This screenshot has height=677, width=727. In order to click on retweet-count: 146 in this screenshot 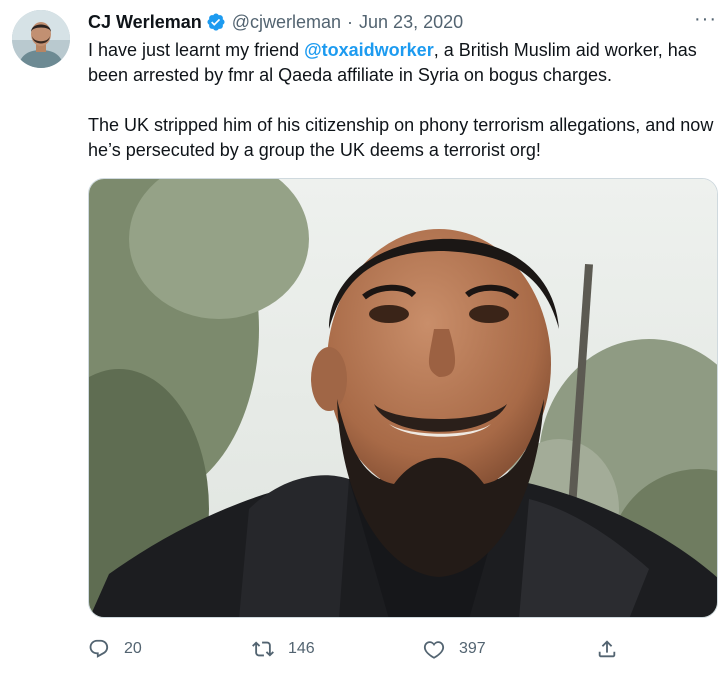, I will do `click(301, 648)`.